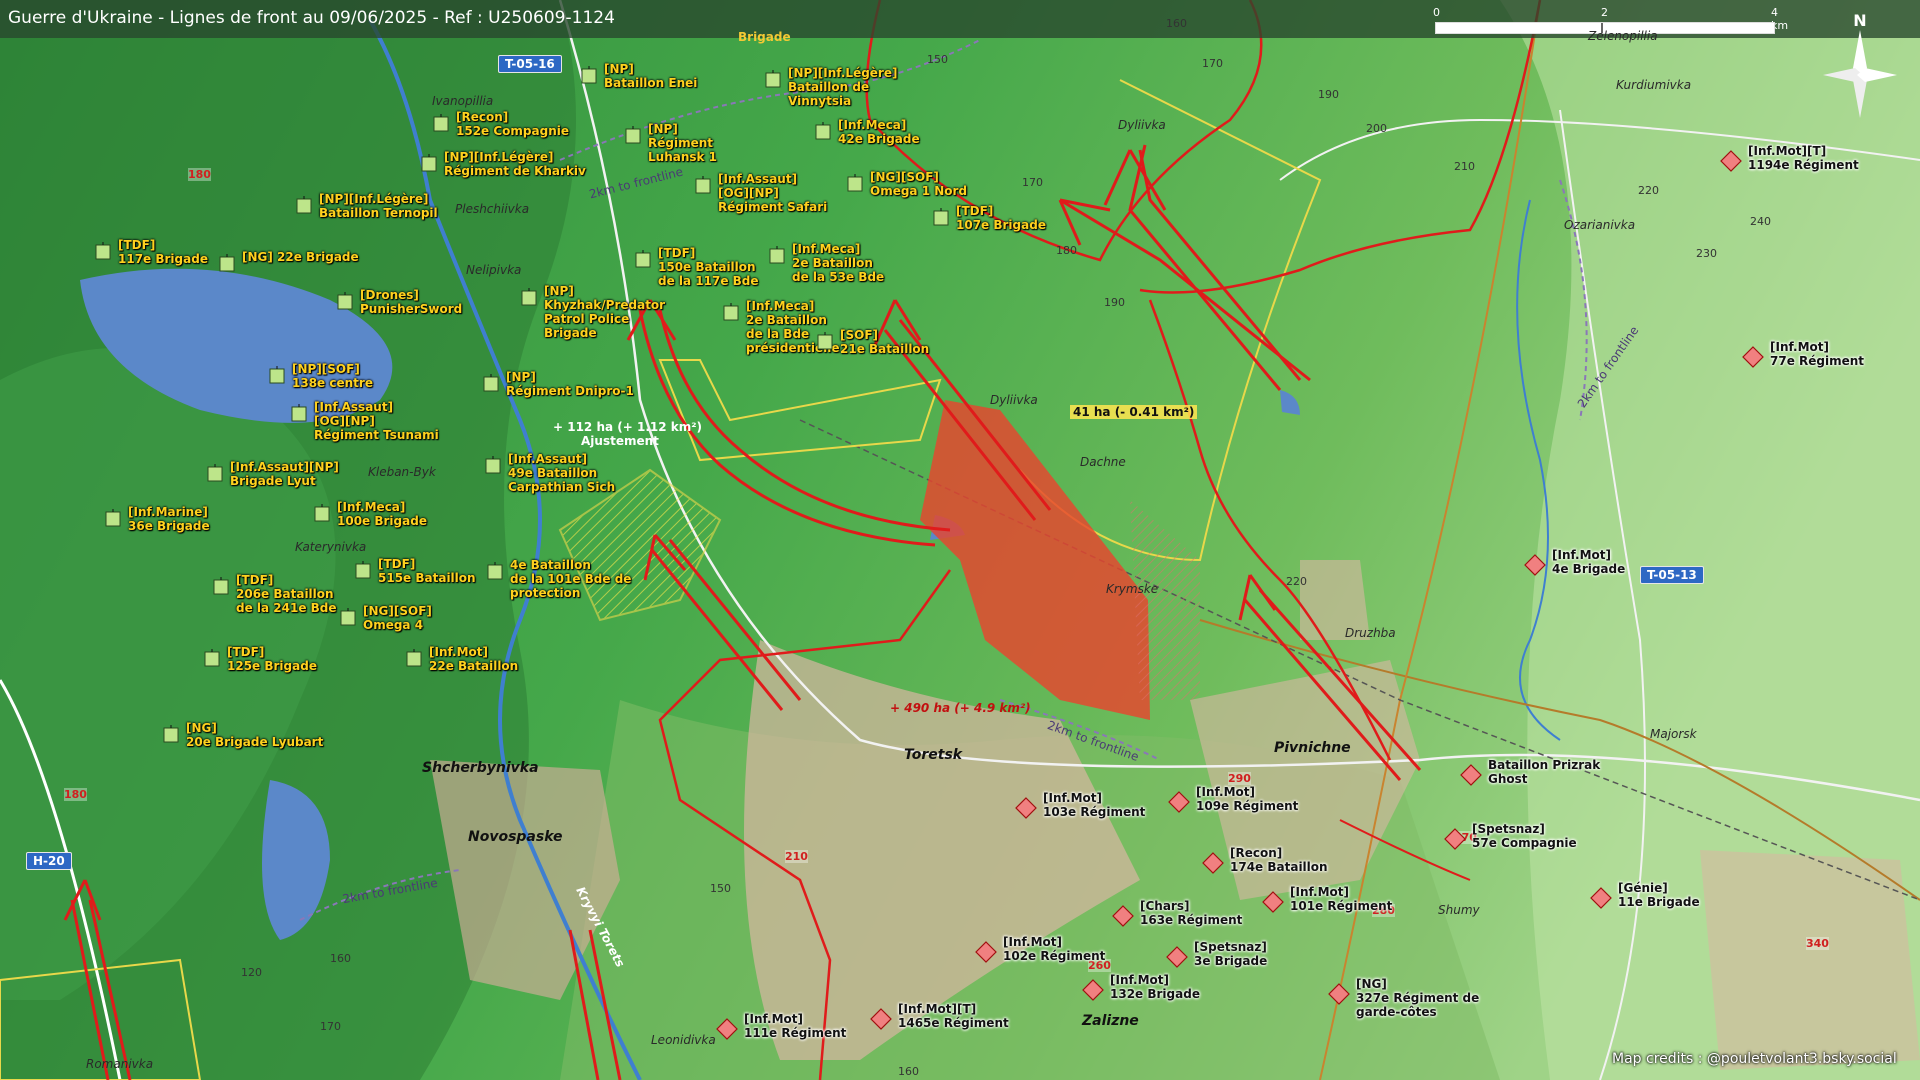 The image size is (1920, 1080). What do you see at coordinates (1328, 94) in the screenshot?
I see `elevation-190-b: 190` at bounding box center [1328, 94].